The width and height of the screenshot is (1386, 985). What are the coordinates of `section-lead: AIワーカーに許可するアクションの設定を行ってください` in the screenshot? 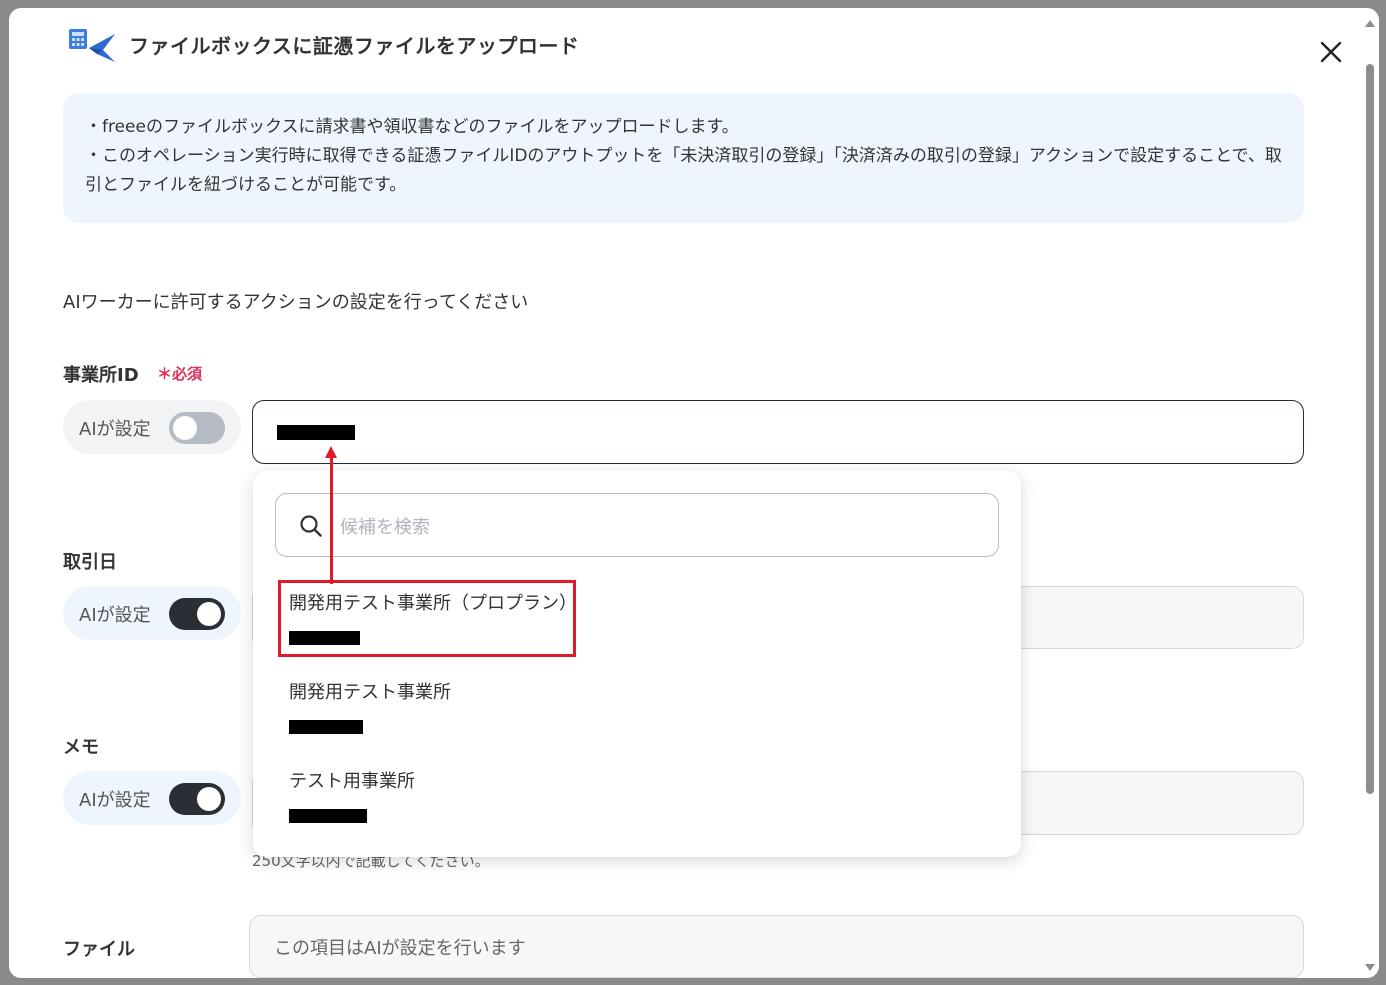 It's located at (296, 302).